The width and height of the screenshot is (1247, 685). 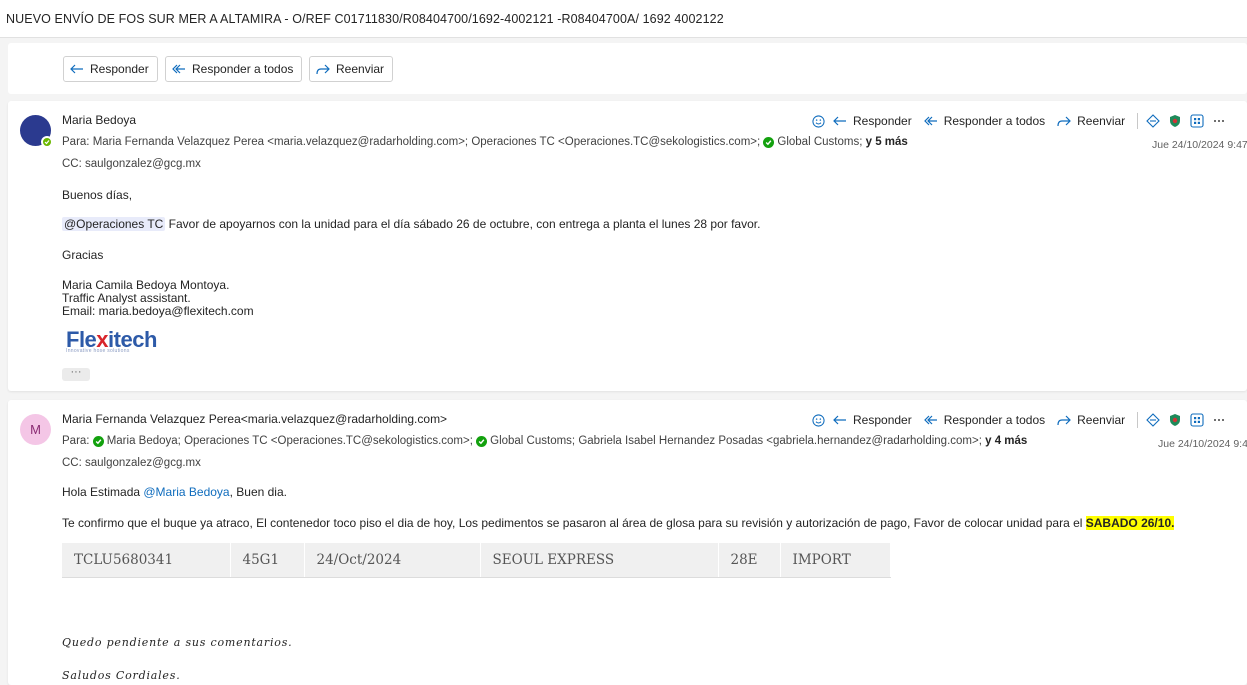 What do you see at coordinates (186, 492) in the screenshot?
I see `mention: @Maria Bedoya` at bounding box center [186, 492].